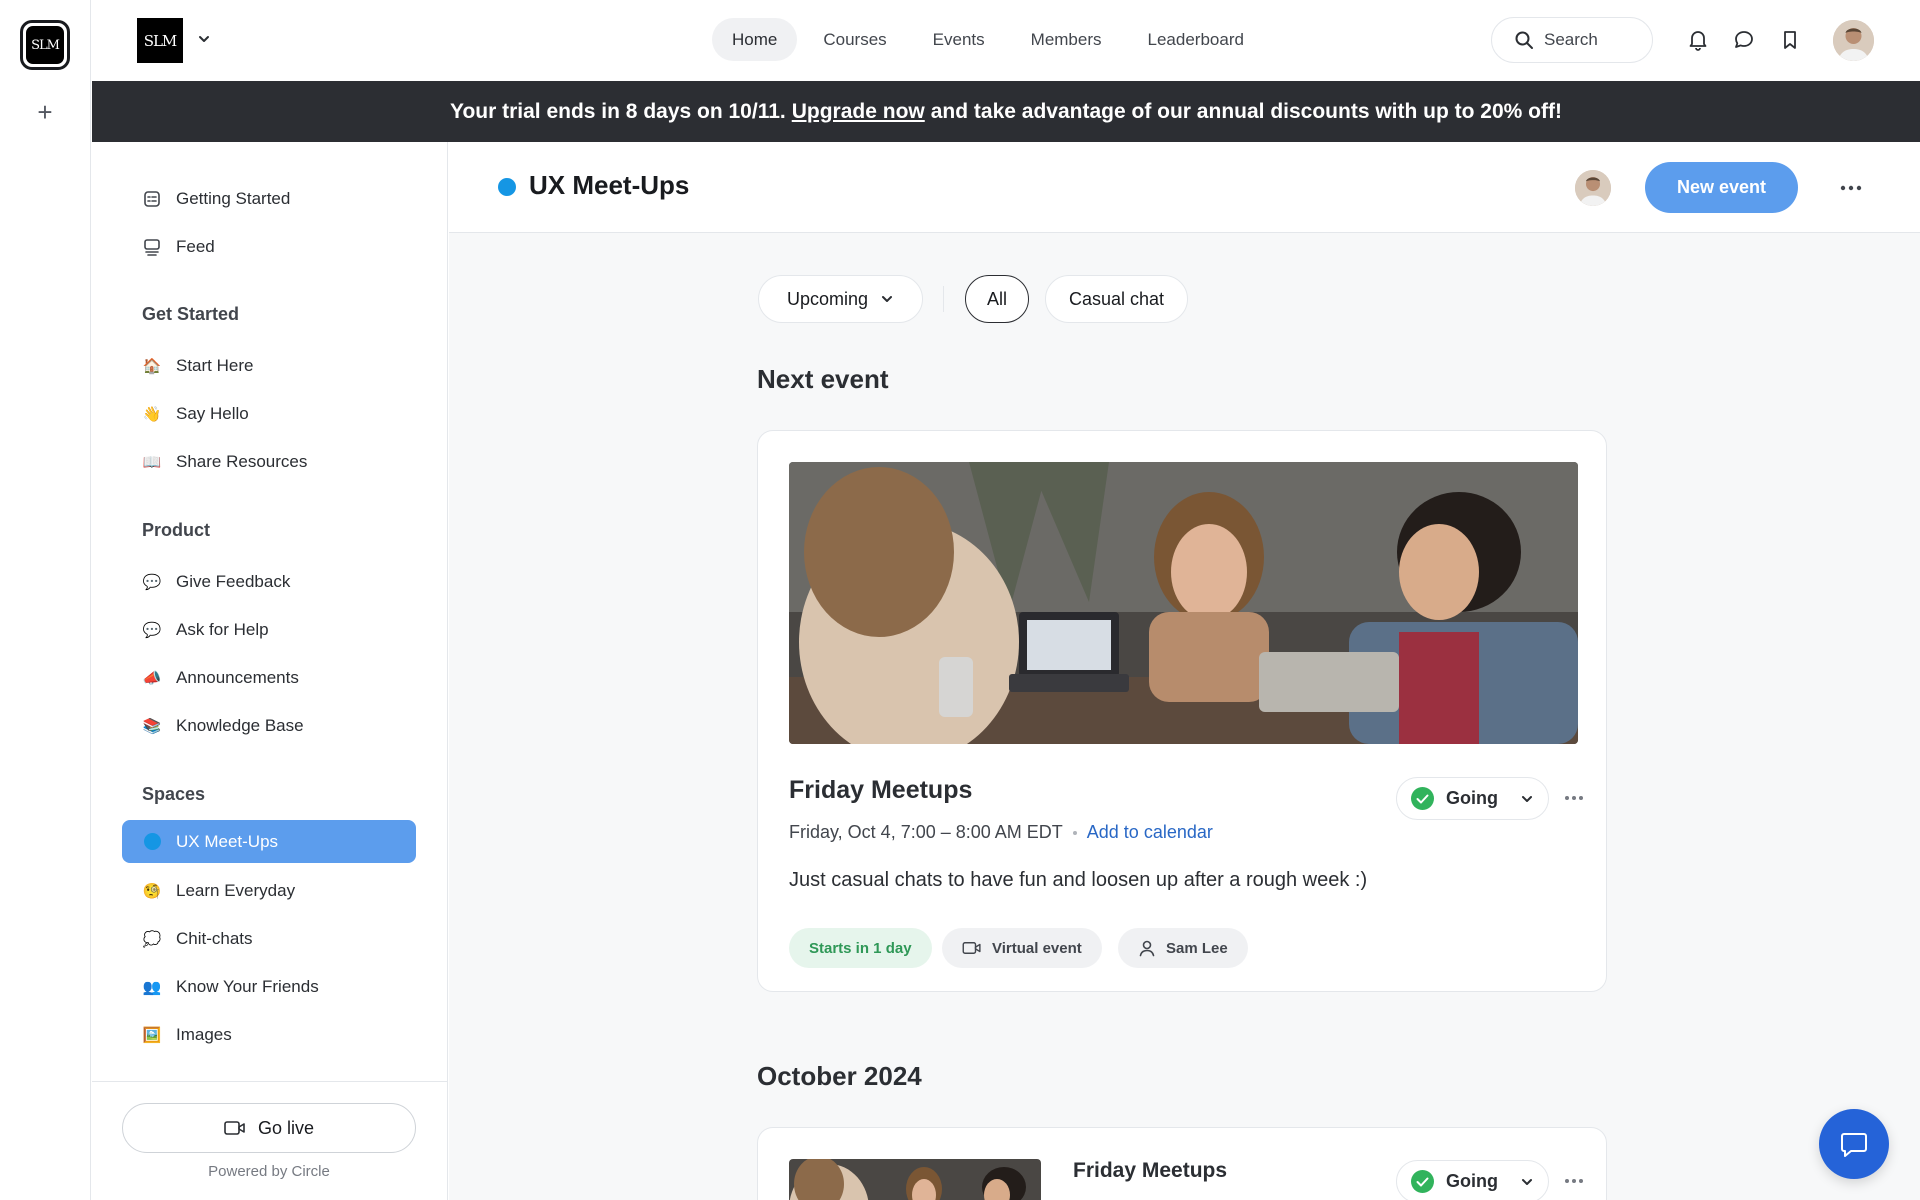  Describe the element at coordinates (943, 299) in the screenshot. I see `filter-divider` at that location.